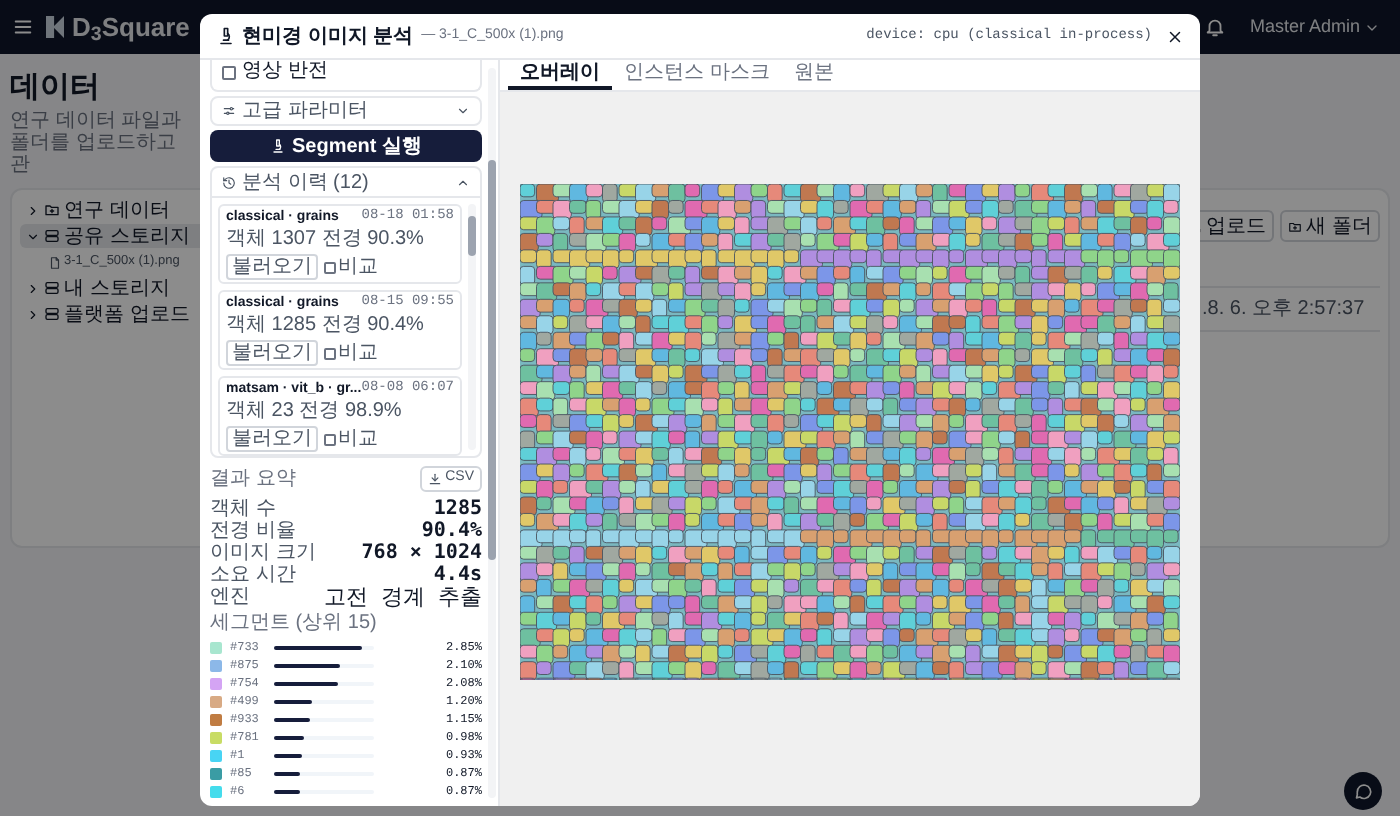  What do you see at coordinates (451, 531) in the screenshot?
I see `stat-value: 90.4%` at bounding box center [451, 531].